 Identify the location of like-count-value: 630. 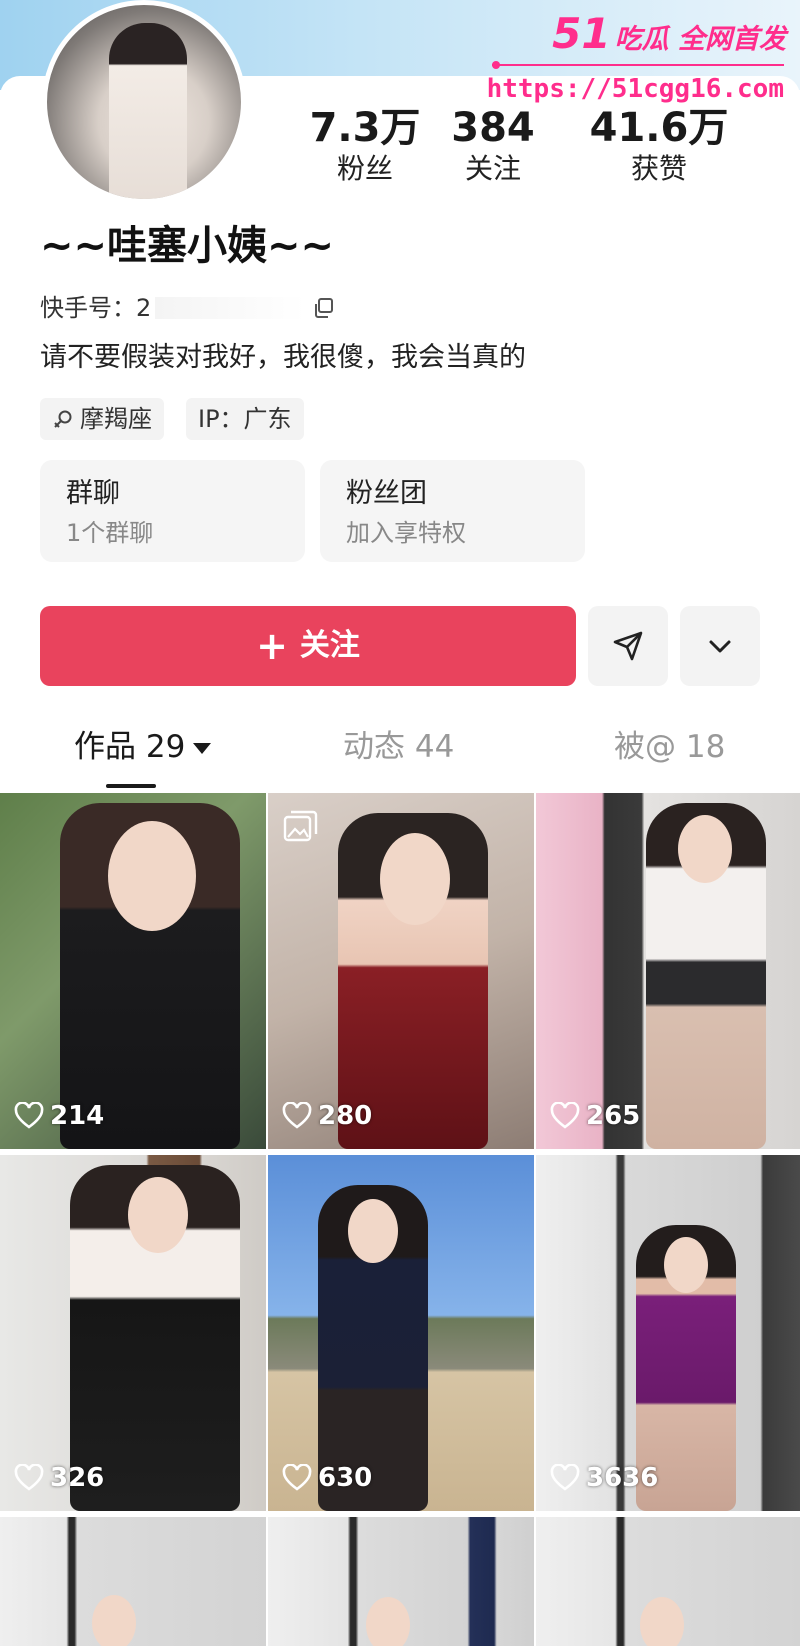
(345, 1478).